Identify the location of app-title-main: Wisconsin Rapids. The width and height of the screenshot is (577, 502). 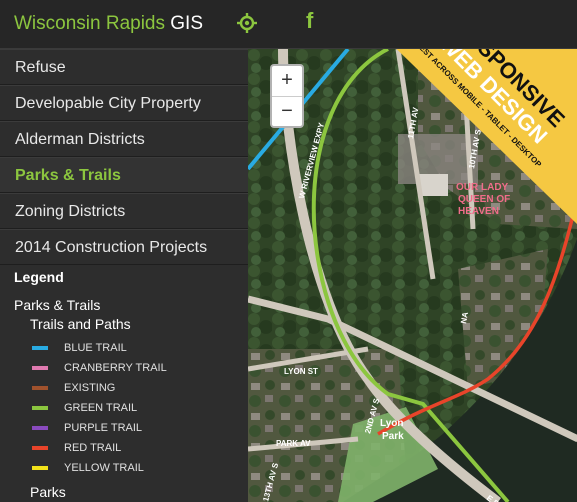
(89, 23).